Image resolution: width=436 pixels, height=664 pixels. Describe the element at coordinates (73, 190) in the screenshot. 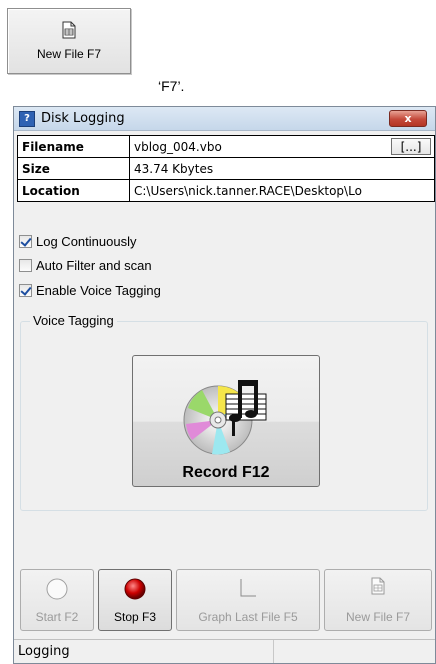

I see `location-key: Location` at that location.